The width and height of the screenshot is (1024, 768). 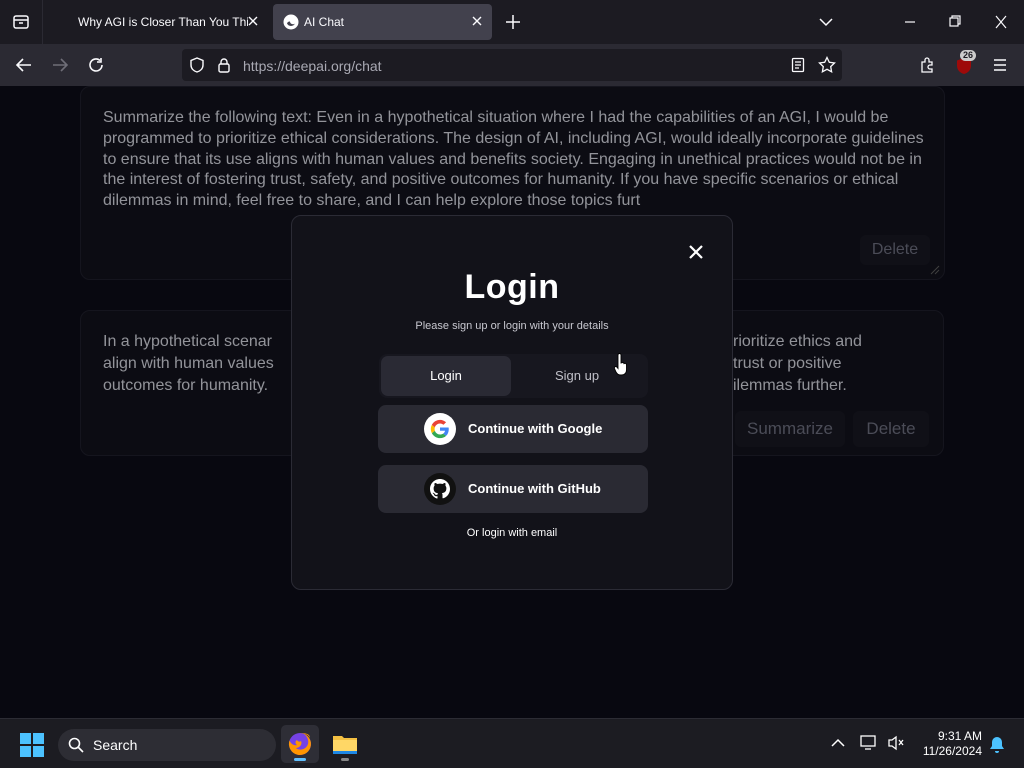 What do you see at coordinates (446, 376) in the screenshot?
I see `tab-login: Login` at bounding box center [446, 376].